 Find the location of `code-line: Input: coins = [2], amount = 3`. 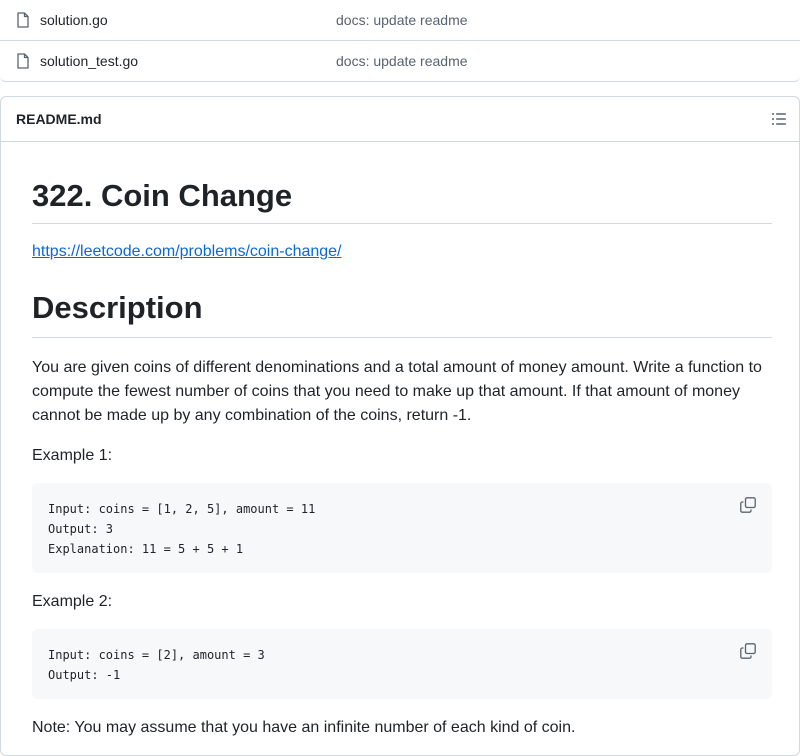

code-line: Input: coins = [2], amount = 3 is located at coordinates (156, 655).